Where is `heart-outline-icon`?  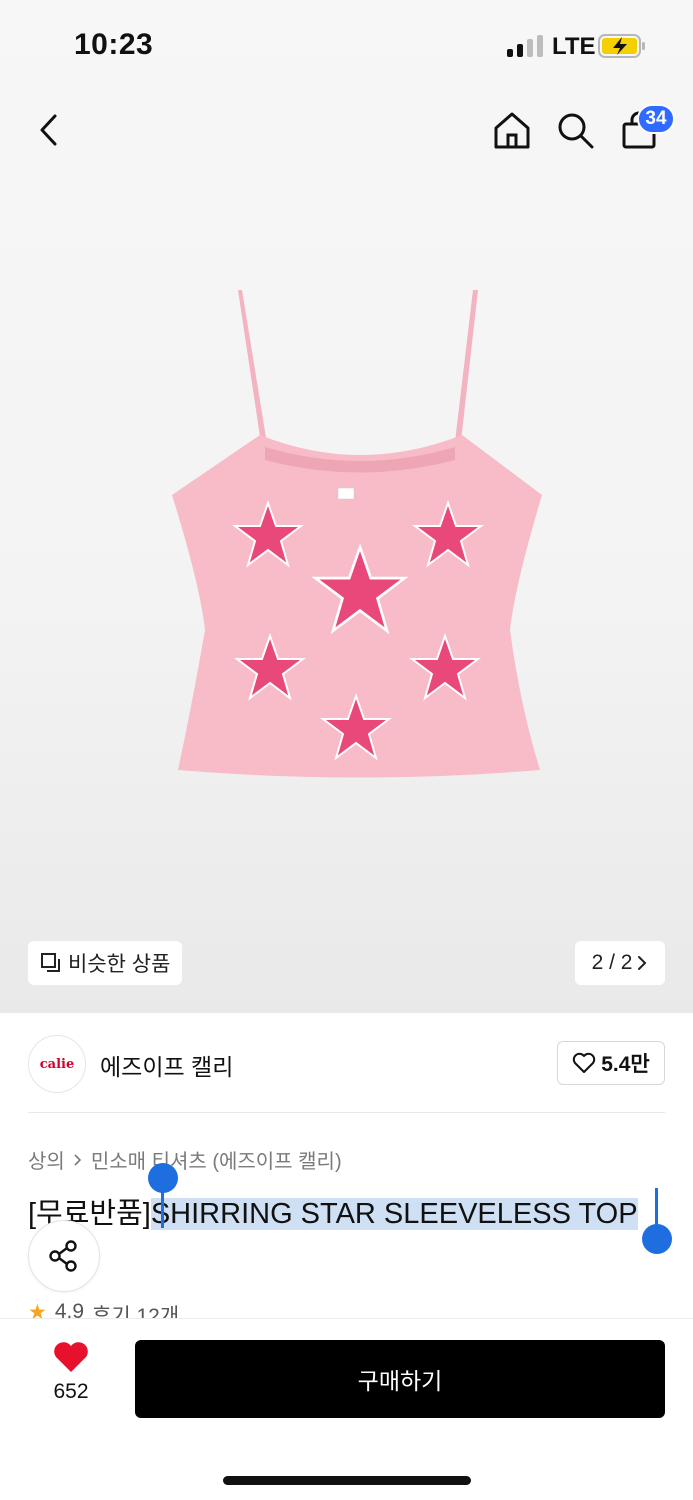
heart-outline-icon is located at coordinates (584, 1062).